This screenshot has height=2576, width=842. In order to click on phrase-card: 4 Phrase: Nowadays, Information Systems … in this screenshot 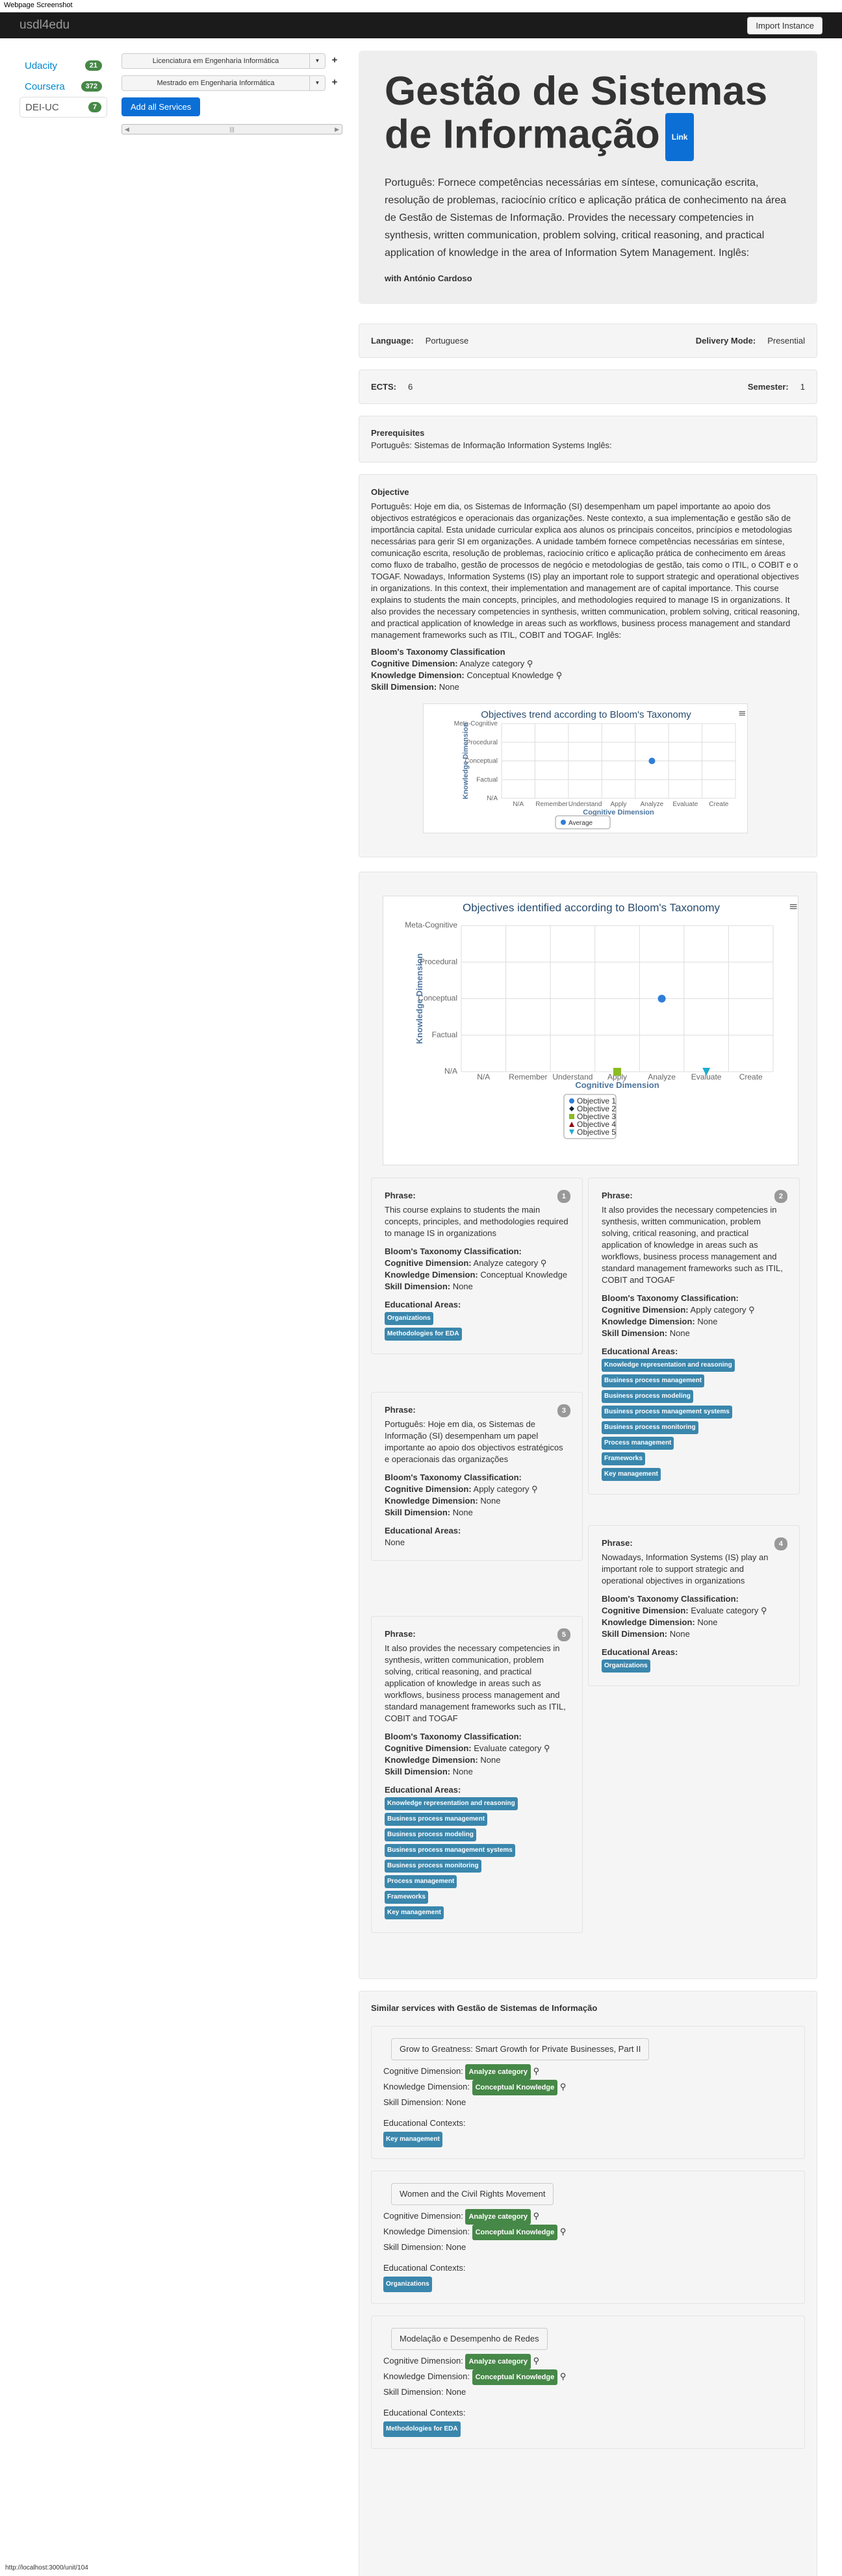, I will do `click(694, 1606)`.